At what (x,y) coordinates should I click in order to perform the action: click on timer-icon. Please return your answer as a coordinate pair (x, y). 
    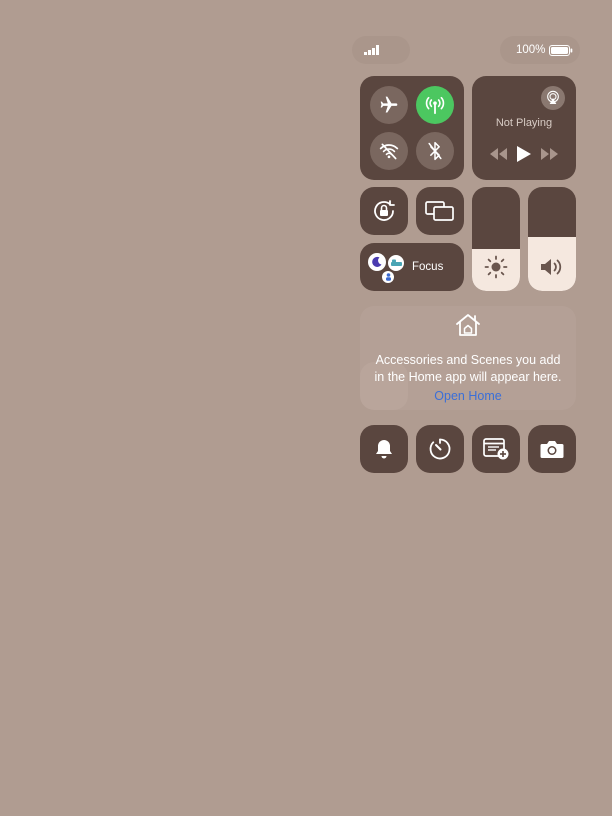
    Looking at the image, I should click on (440, 449).